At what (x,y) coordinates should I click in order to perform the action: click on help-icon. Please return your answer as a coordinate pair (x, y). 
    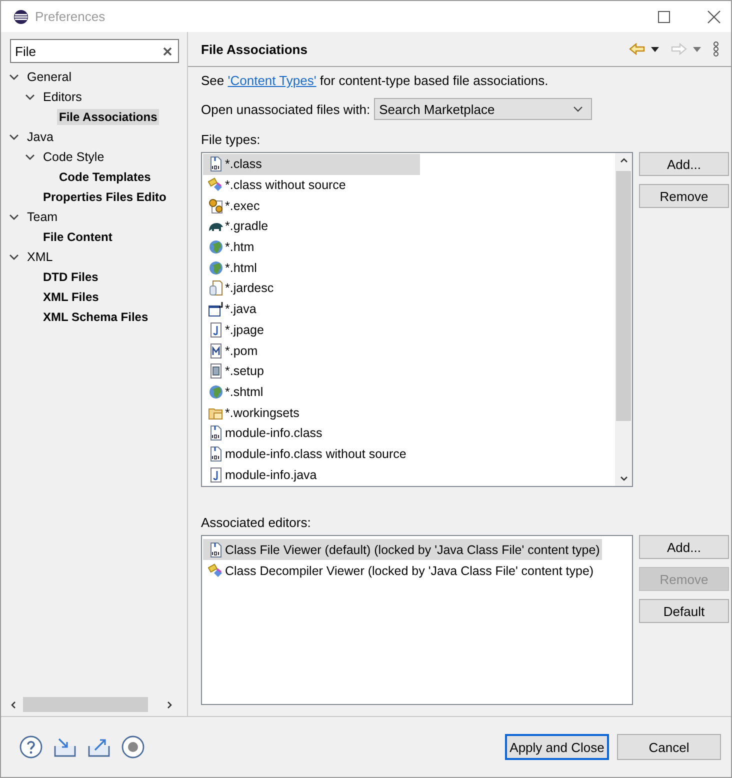
    Looking at the image, I should click on (31, 747).